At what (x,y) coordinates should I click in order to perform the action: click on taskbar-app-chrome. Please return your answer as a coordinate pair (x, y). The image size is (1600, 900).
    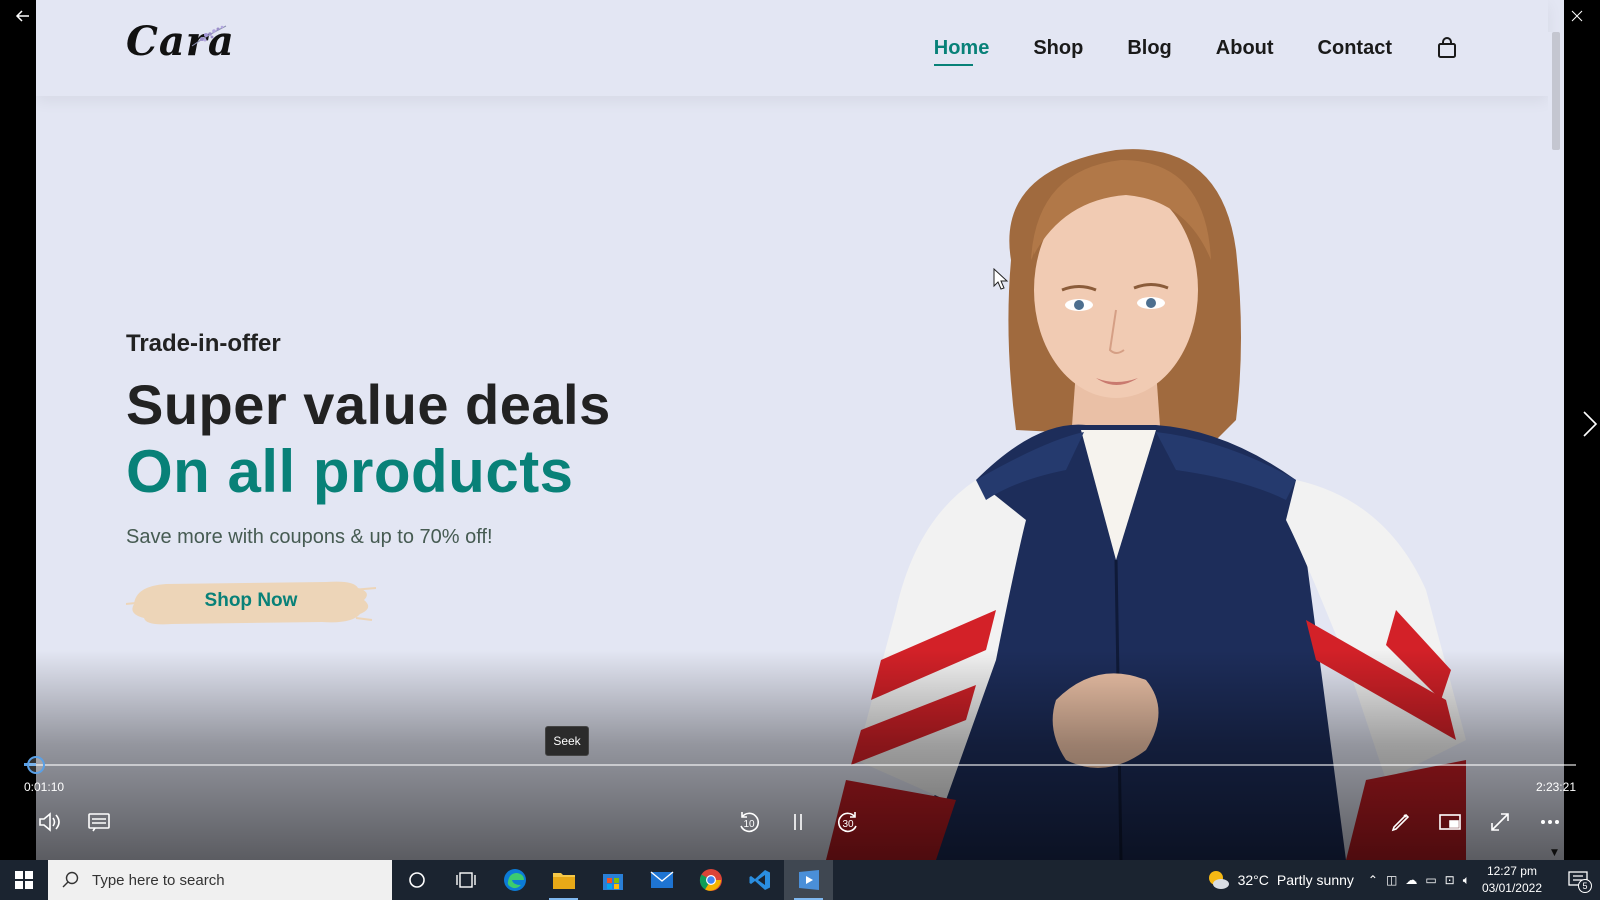
    Looking at the image, I should click on (710, 880).